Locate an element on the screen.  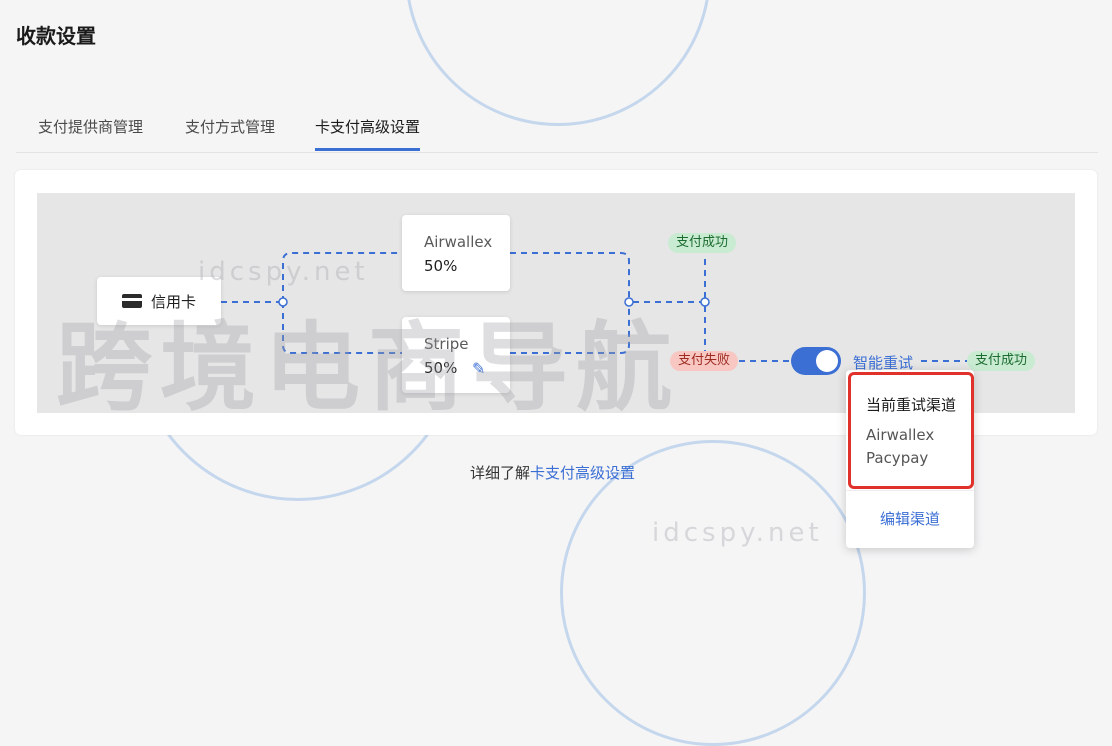
popover-title: 当前重试渠道 is located at coordinates (911, 405).